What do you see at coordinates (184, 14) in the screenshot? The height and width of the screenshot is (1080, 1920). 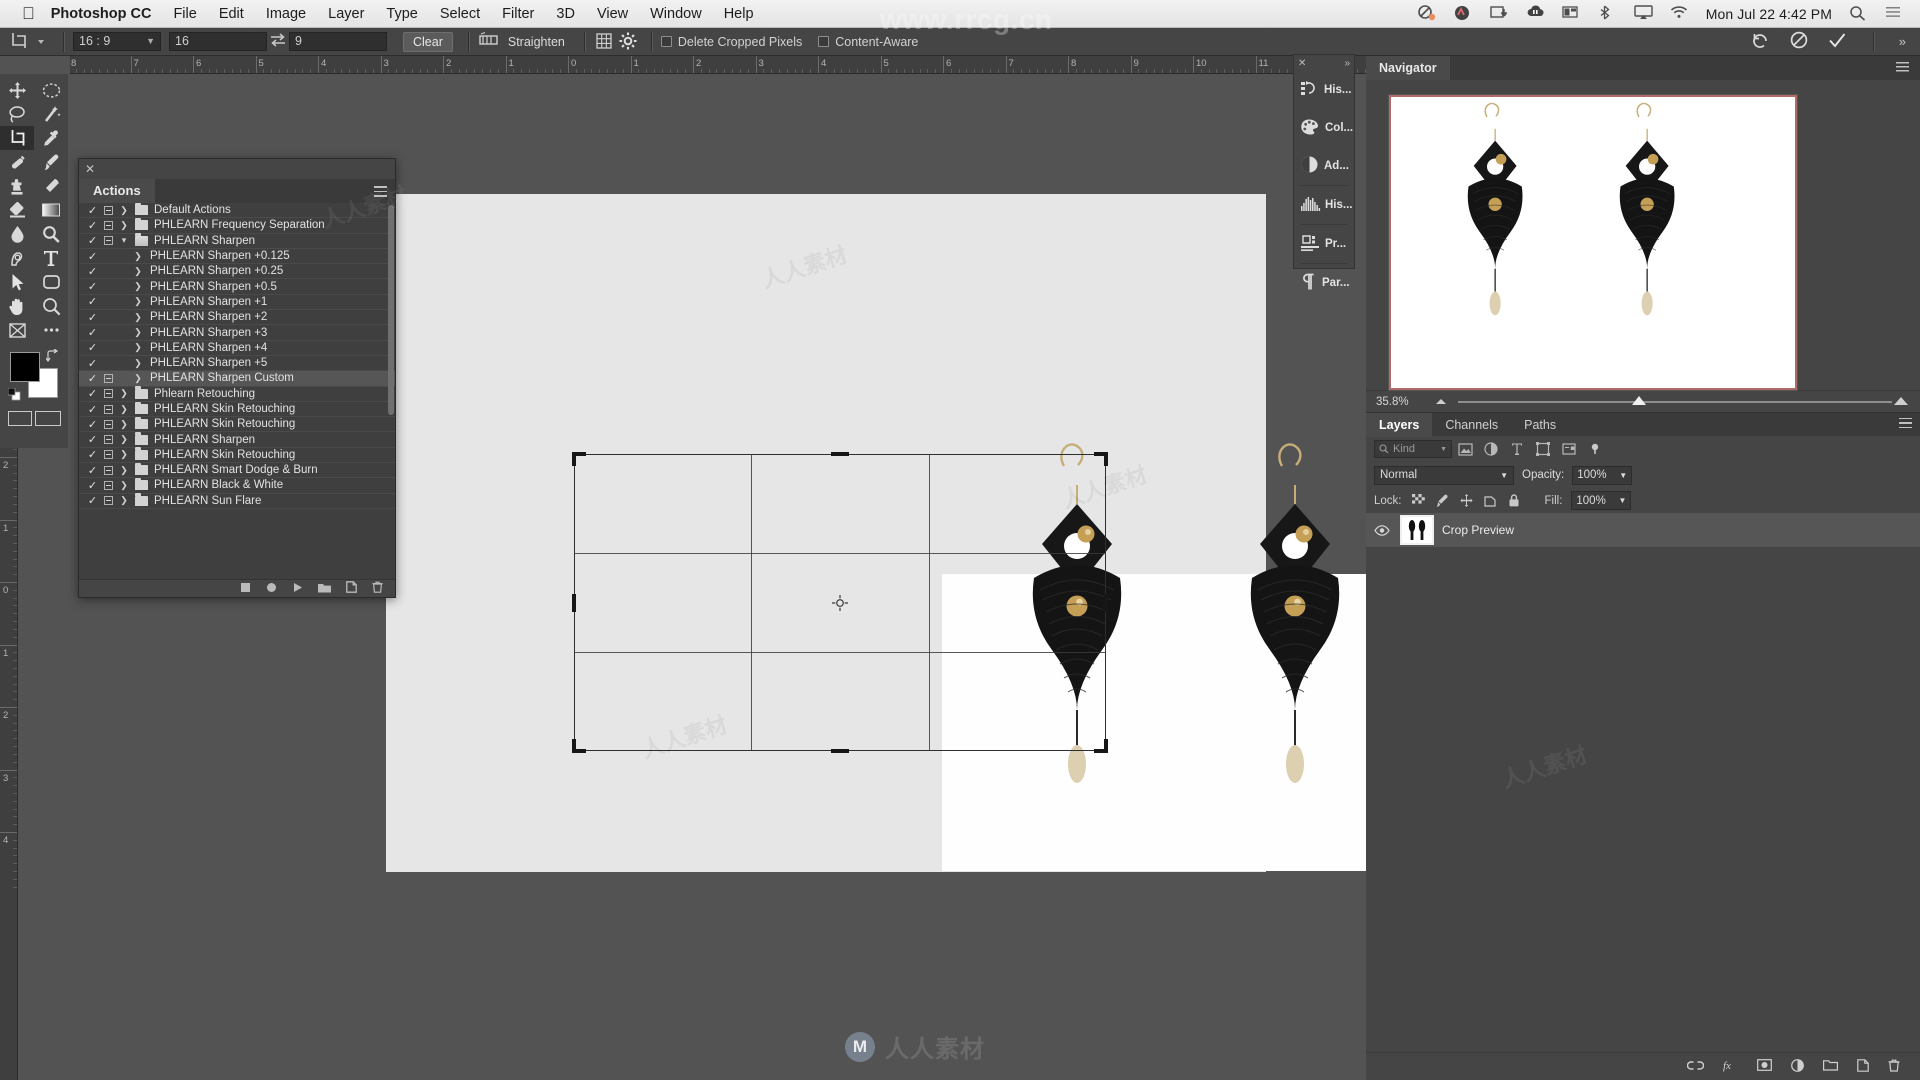 I see `menu-item-file: File` at bounding box center [184, 14].